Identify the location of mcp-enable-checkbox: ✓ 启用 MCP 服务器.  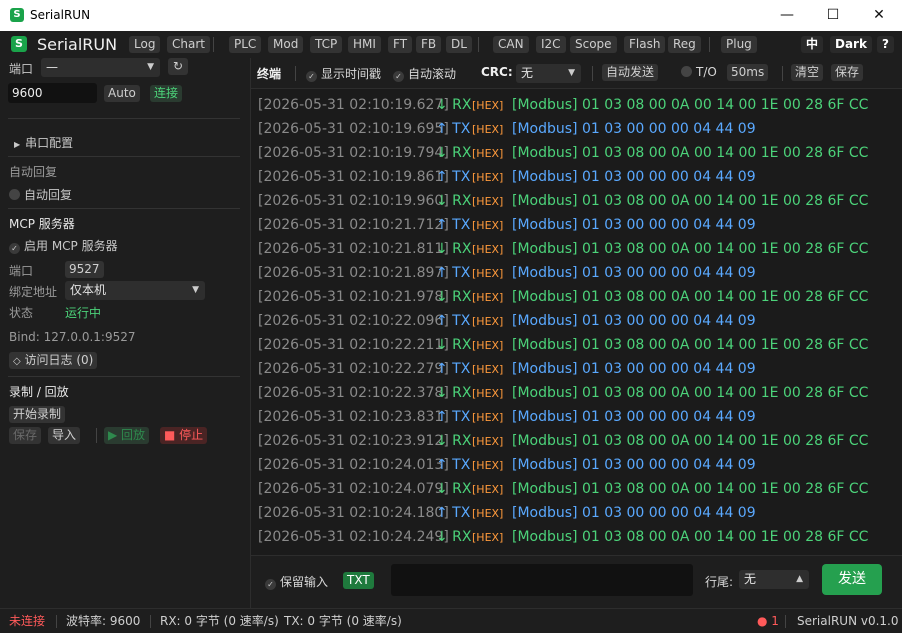
(63, 245).